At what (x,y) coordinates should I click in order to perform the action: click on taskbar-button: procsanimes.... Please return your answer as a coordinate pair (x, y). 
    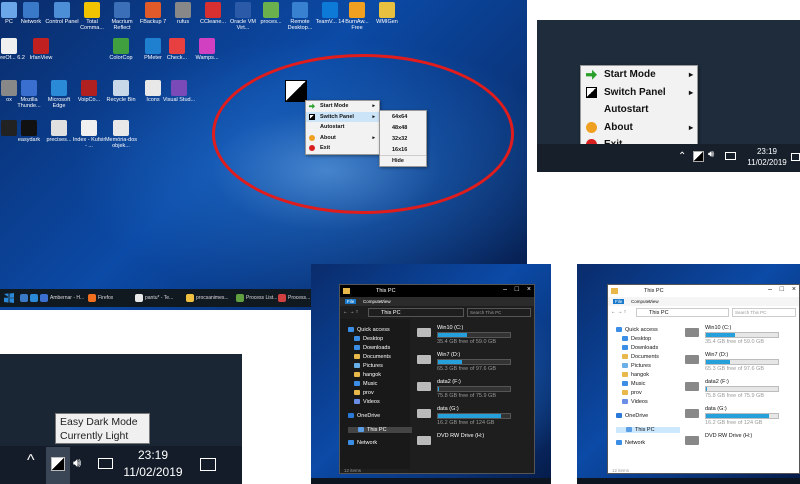
    Looking at the image, I should click on (207, 298).